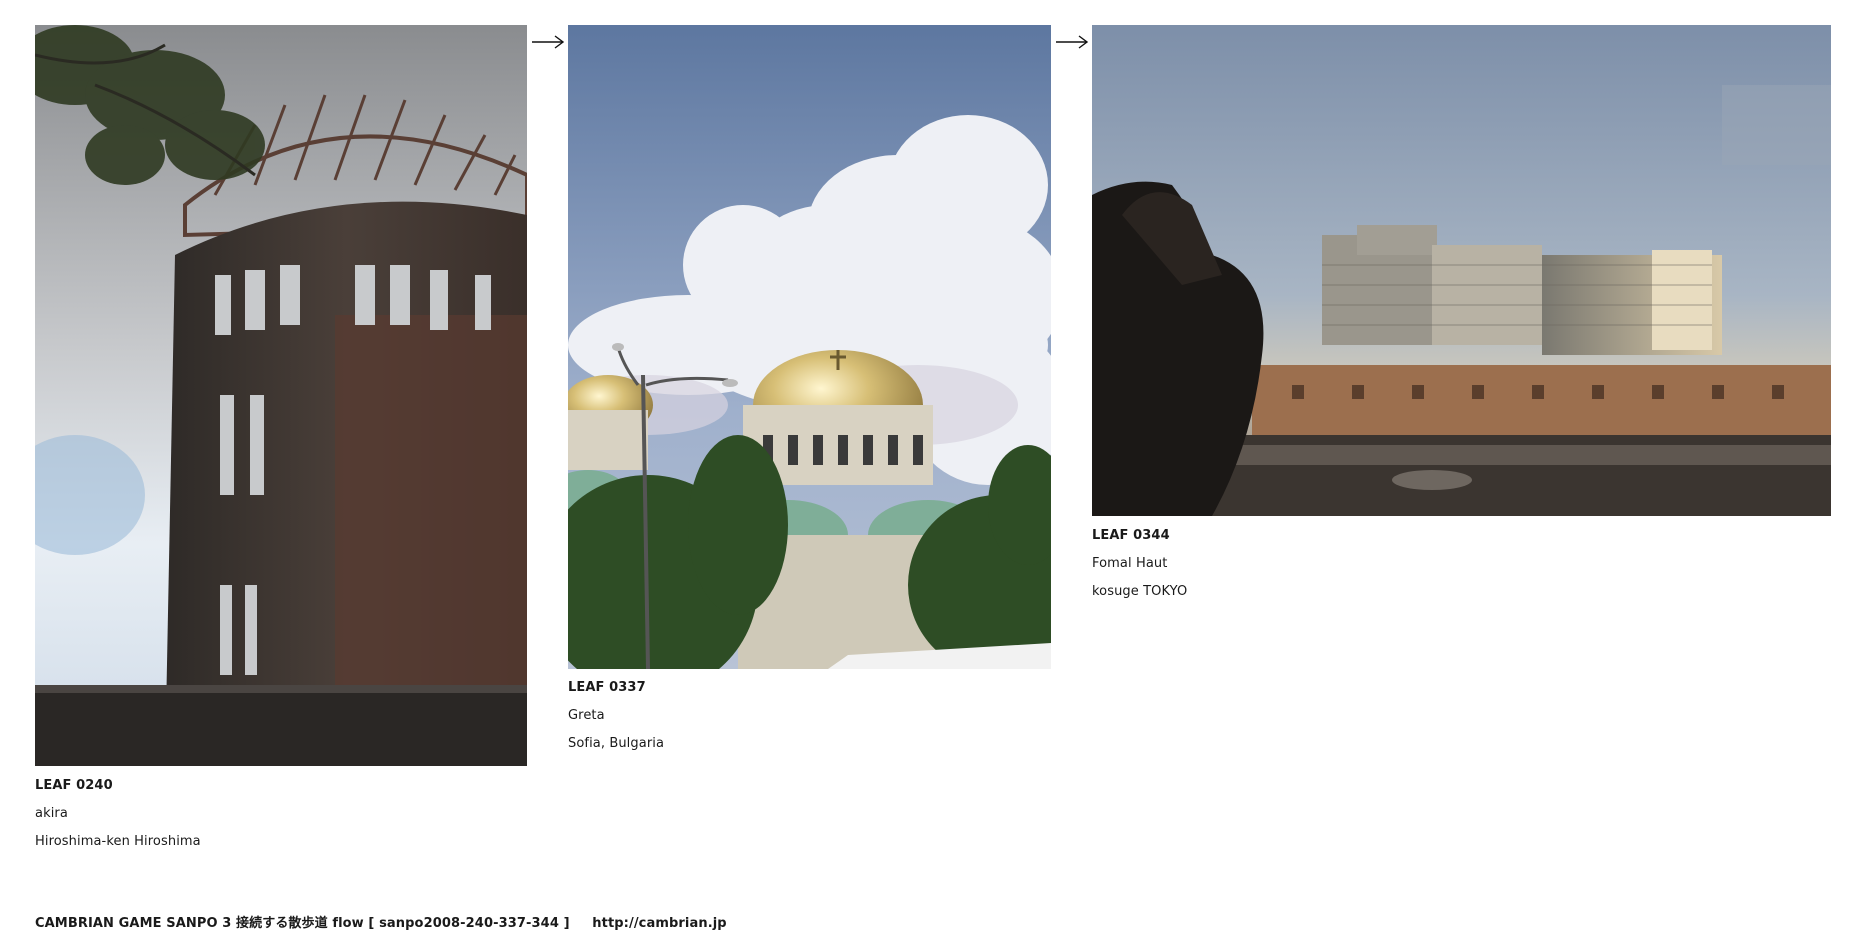 The image size is (1856, 944). What do you see at coordinates (586, 715) in the screenshot?
I see `leaf-author: Greta` at bounding box center [586, 715].